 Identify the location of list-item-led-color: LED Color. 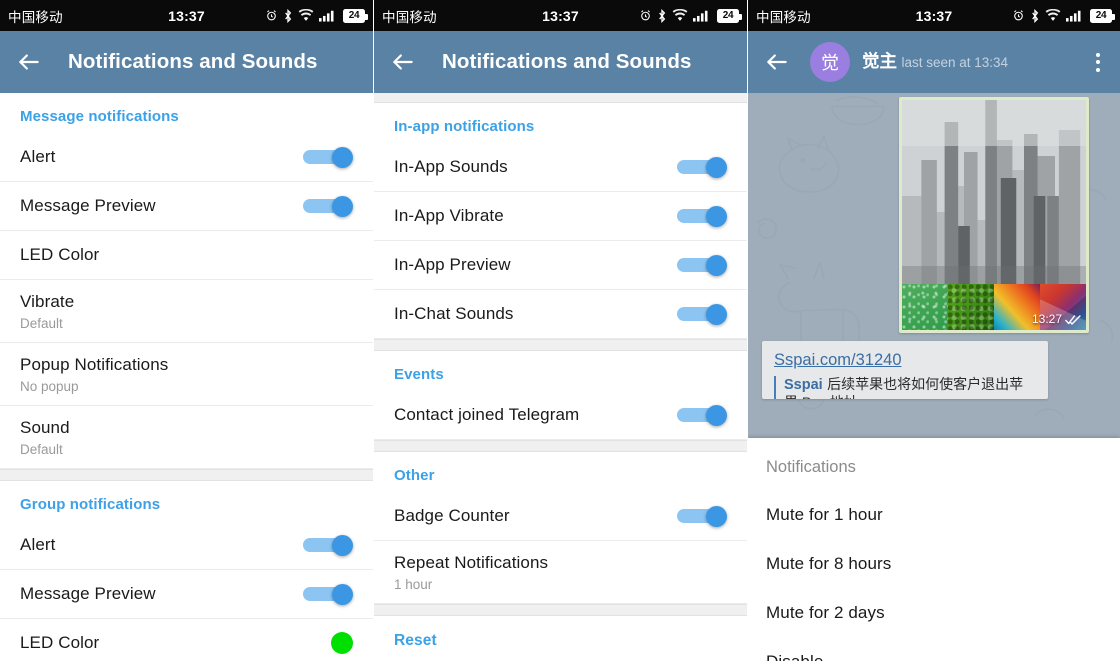
(186, 255).